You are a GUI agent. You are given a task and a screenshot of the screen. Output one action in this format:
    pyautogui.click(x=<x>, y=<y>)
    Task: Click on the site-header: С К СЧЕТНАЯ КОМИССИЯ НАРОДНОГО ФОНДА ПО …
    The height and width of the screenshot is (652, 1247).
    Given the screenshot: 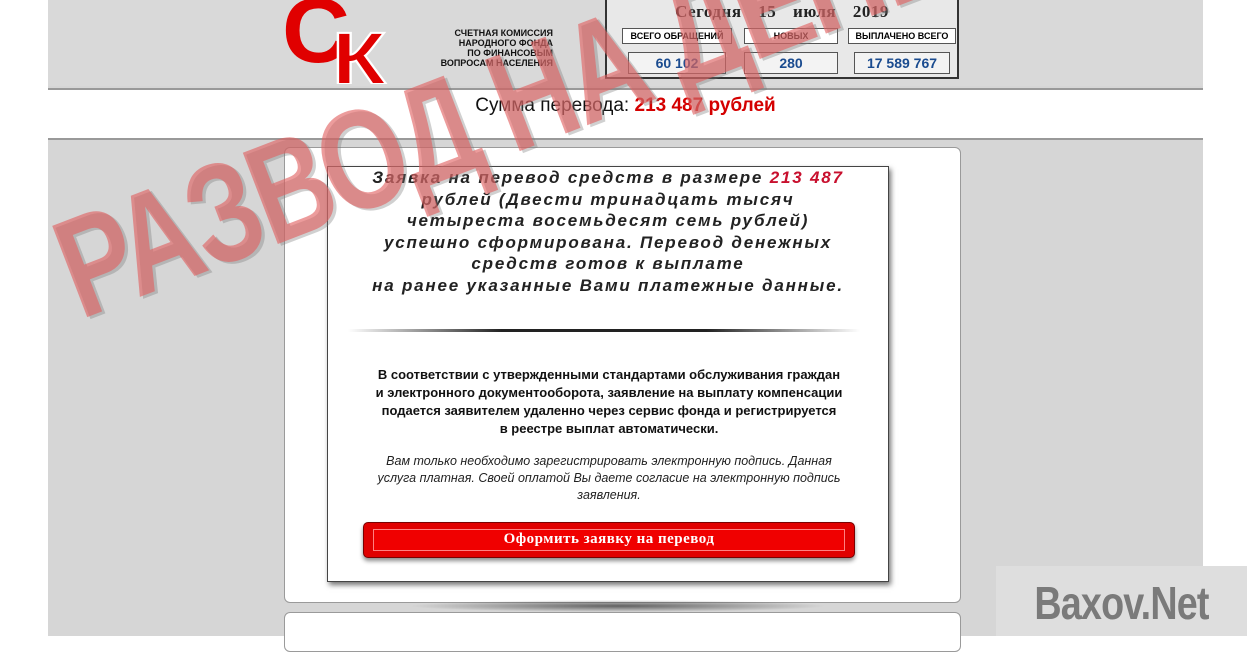 What is the action you would take?
    pyautogui.click(x=625, y=43)
    